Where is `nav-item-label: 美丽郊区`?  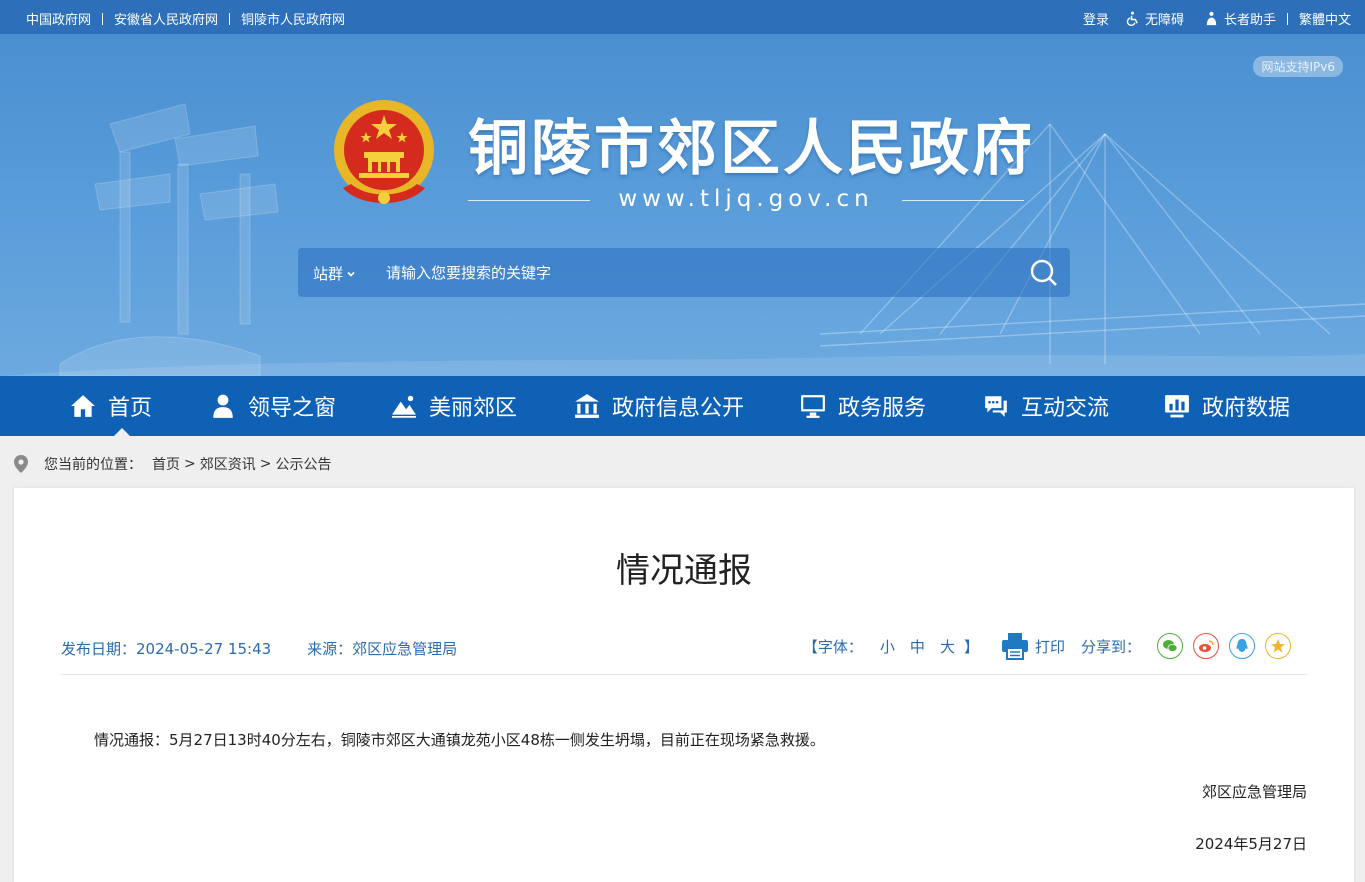
nav-item-label: 美丽郊区 is located at coordinates (473, 408).